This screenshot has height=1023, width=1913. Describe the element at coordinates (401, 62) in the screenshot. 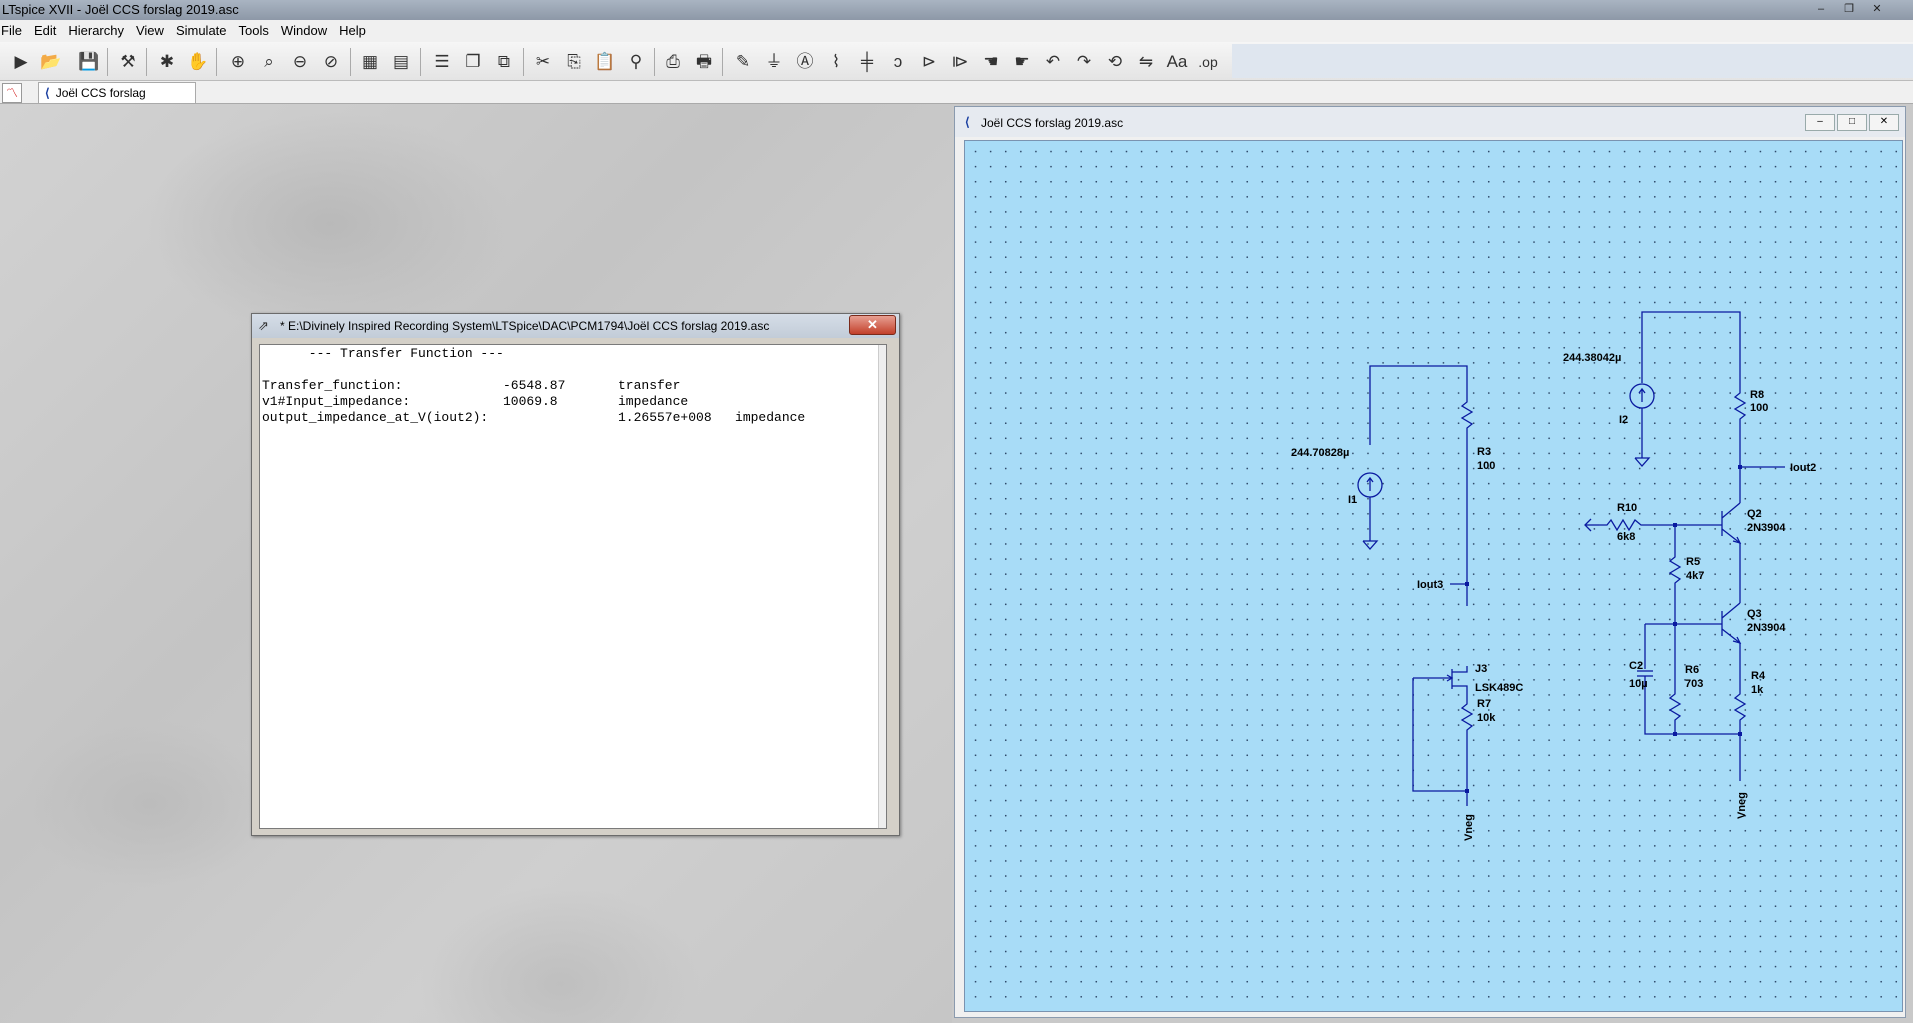

I see `grid-icon: ▤` at that location.